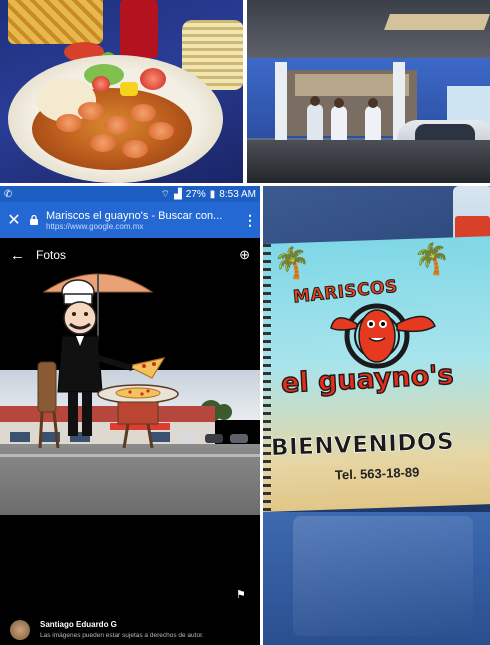 The width and height of the screenshot is (490, 645). I want to click on arrow-back-icon: ←, so click(23, 255).